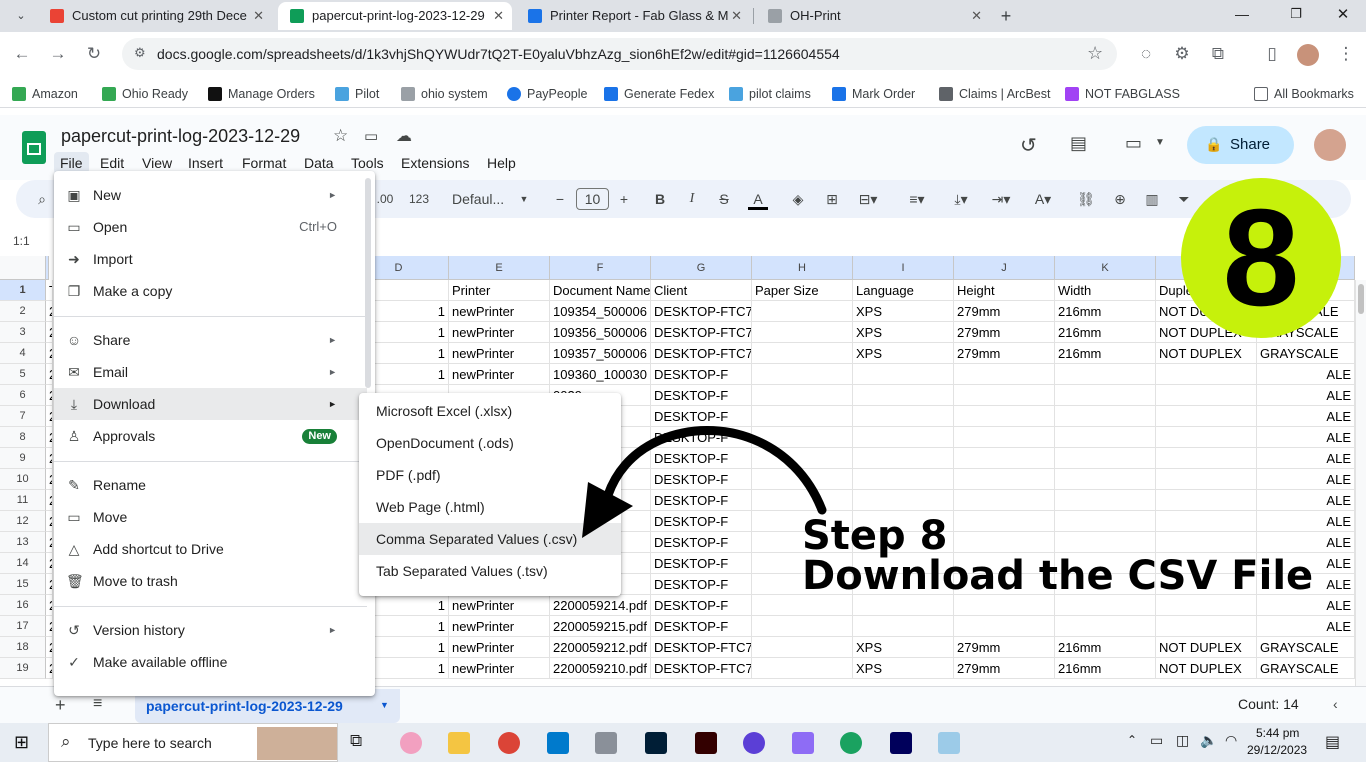 The image size is (1366, 762). What do you see at coordinates (1146, 54) in the screenshot?
I see `extension-icon: ◌` at bounding box center [1146, 54].